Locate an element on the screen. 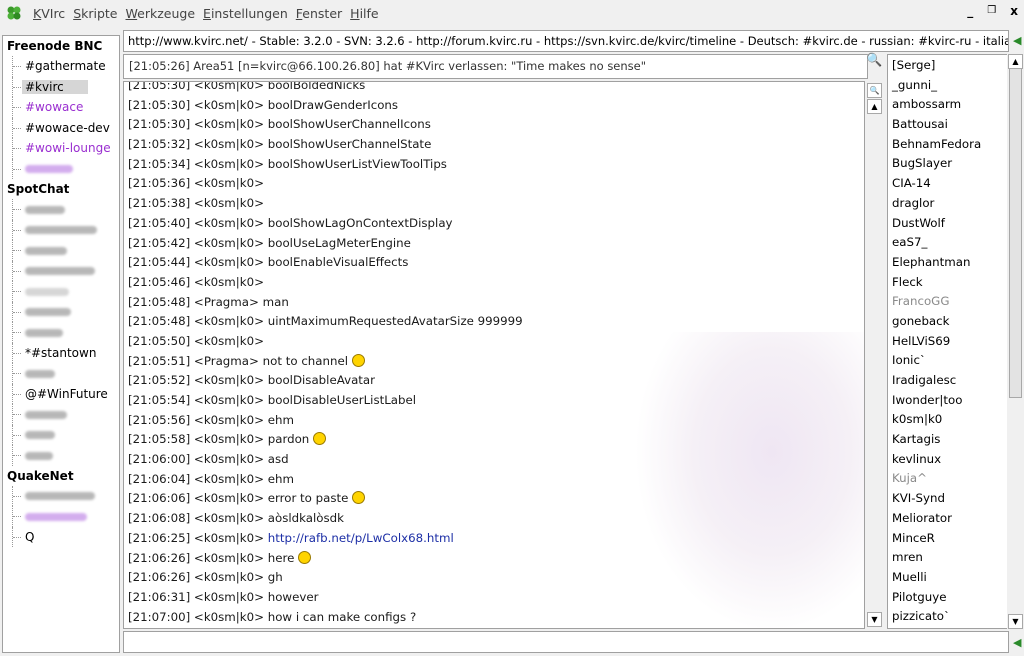 This screenshot has width=1024, height=656. user-list-item: Ionic` is located at coordinates (947, 361).